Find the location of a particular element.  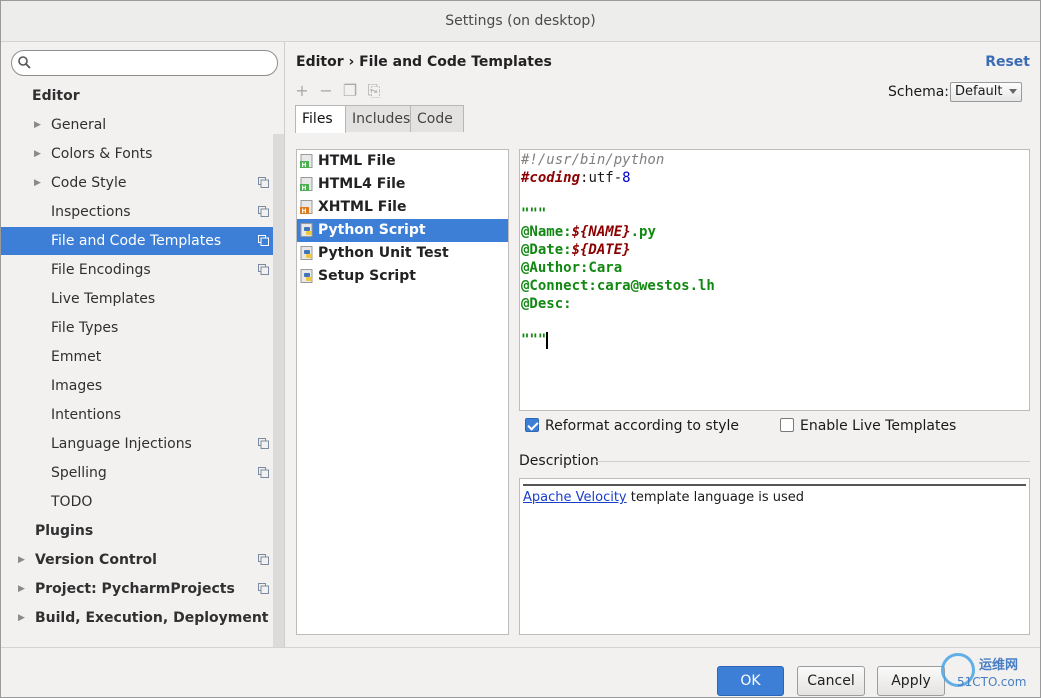

sidebar-item-label: Images is located at coordinates (77, 386).